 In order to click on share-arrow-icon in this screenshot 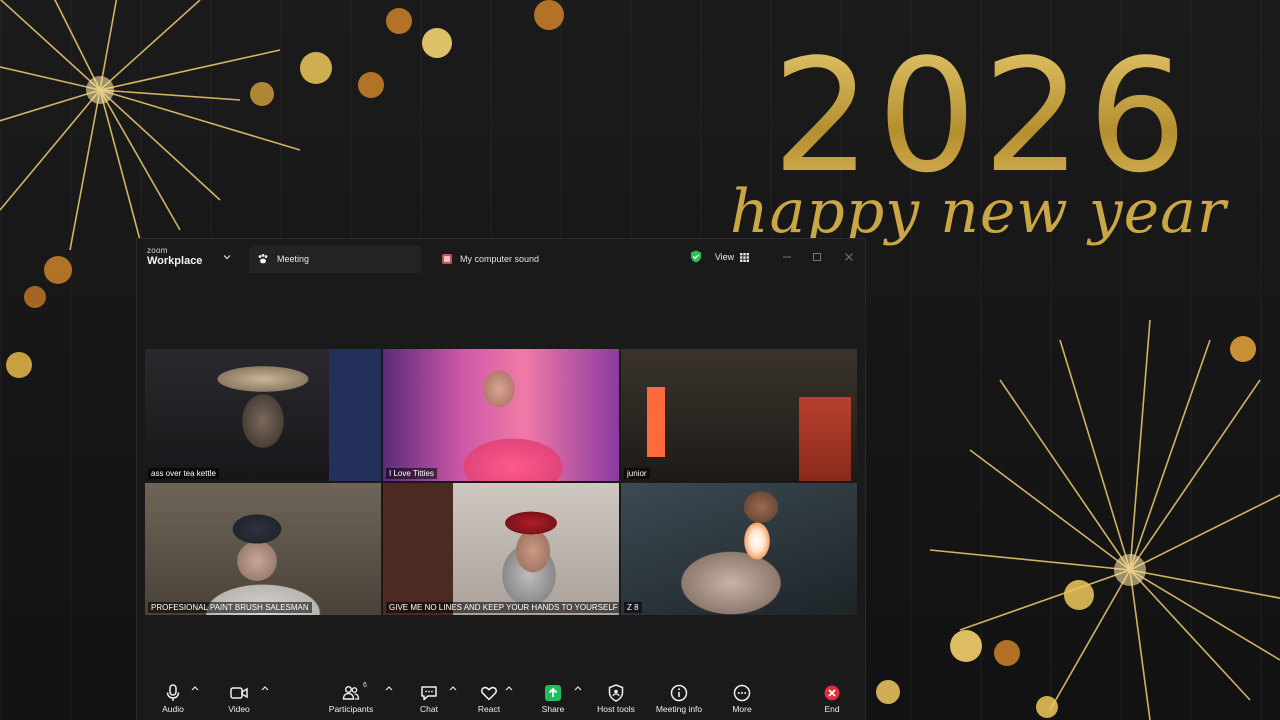, I will do `click(553, 693)`.